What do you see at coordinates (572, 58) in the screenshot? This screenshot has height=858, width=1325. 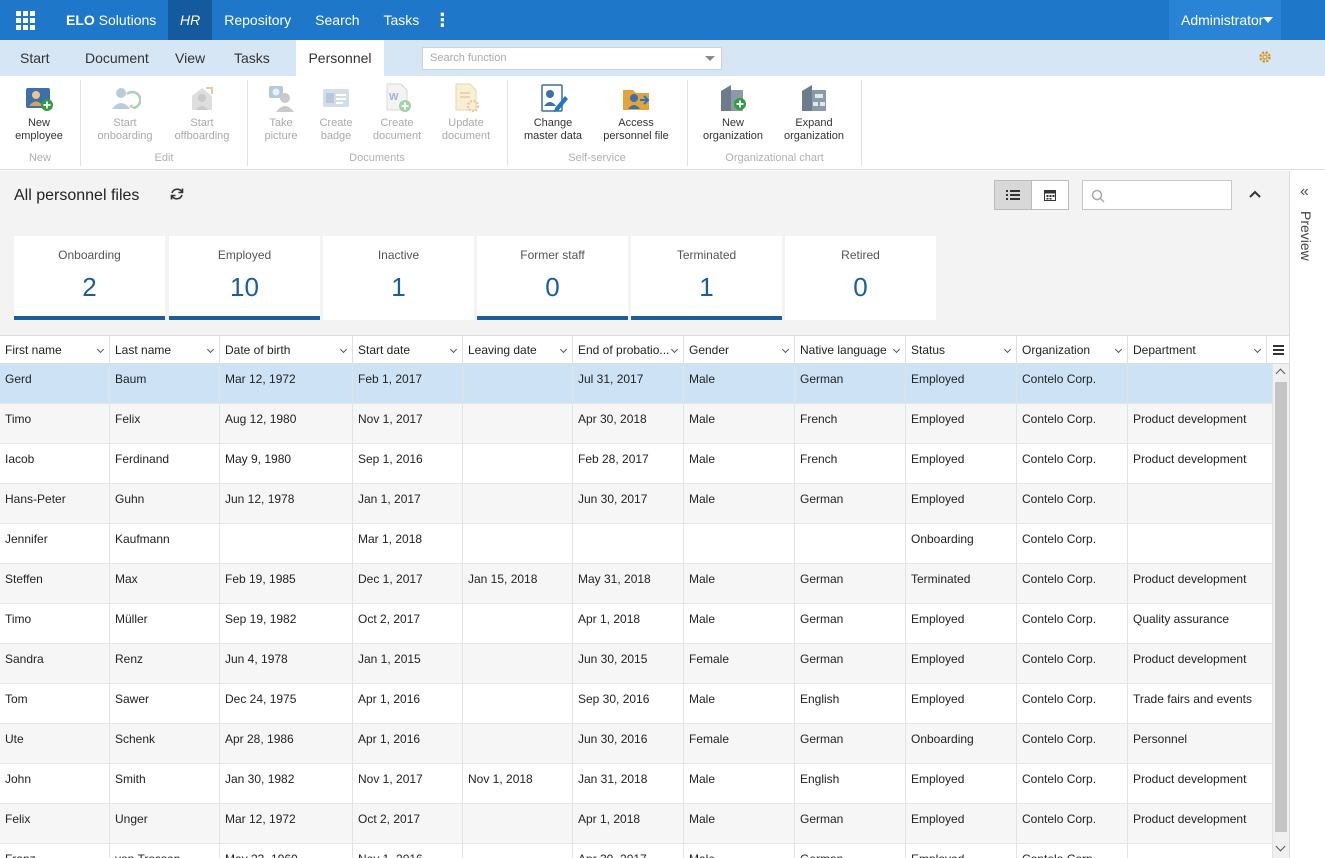 I see `search-function-input: Search function` at bounding box center [572, 58].